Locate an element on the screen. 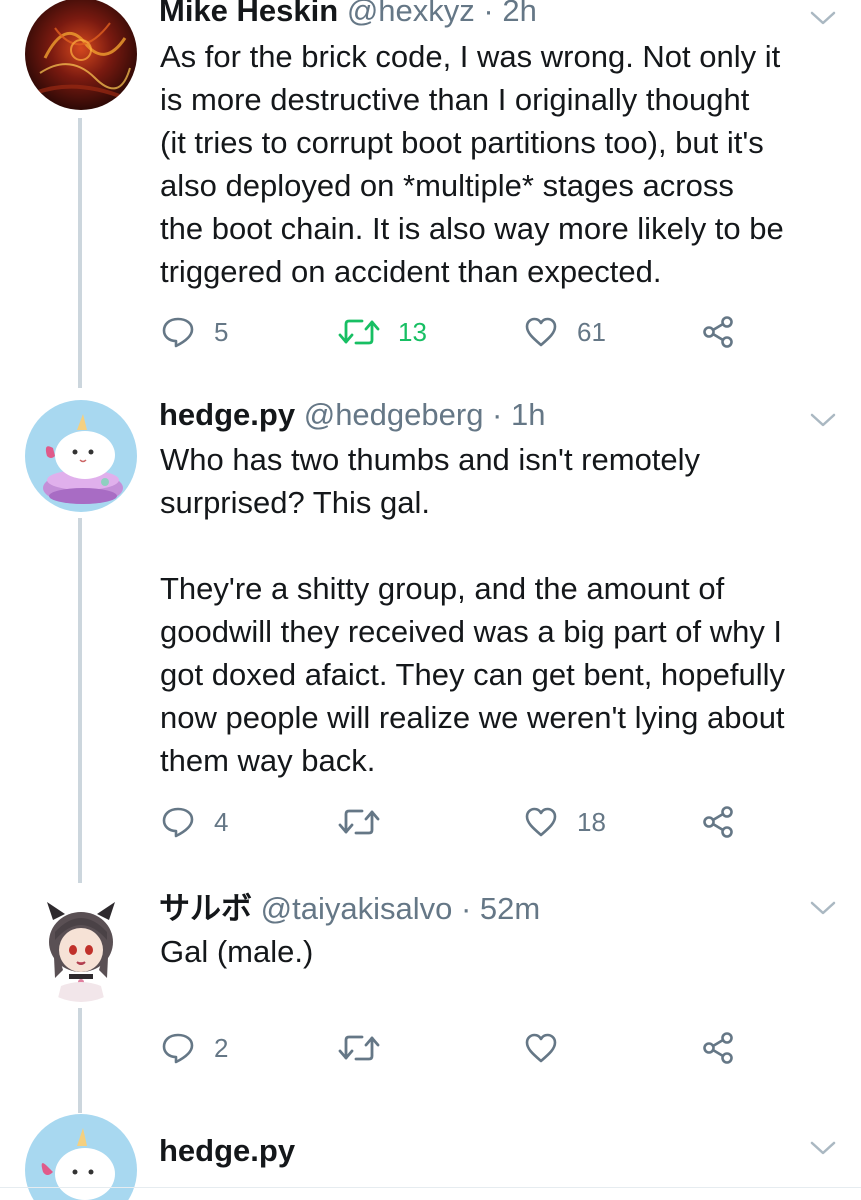 Image resolution: width=861 pixels, height=1200 pixels. display-name: サルボ is located at coordinates (205, 909).